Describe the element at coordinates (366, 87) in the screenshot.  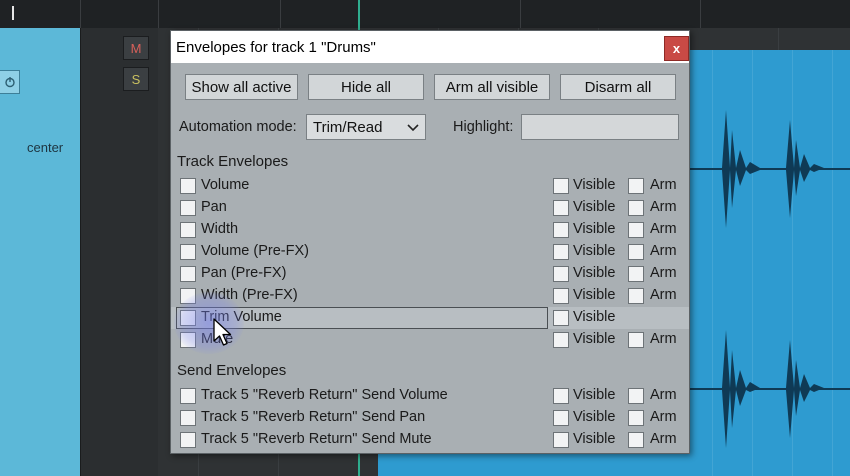
I see `hide-all-button: Hide all` at that location.